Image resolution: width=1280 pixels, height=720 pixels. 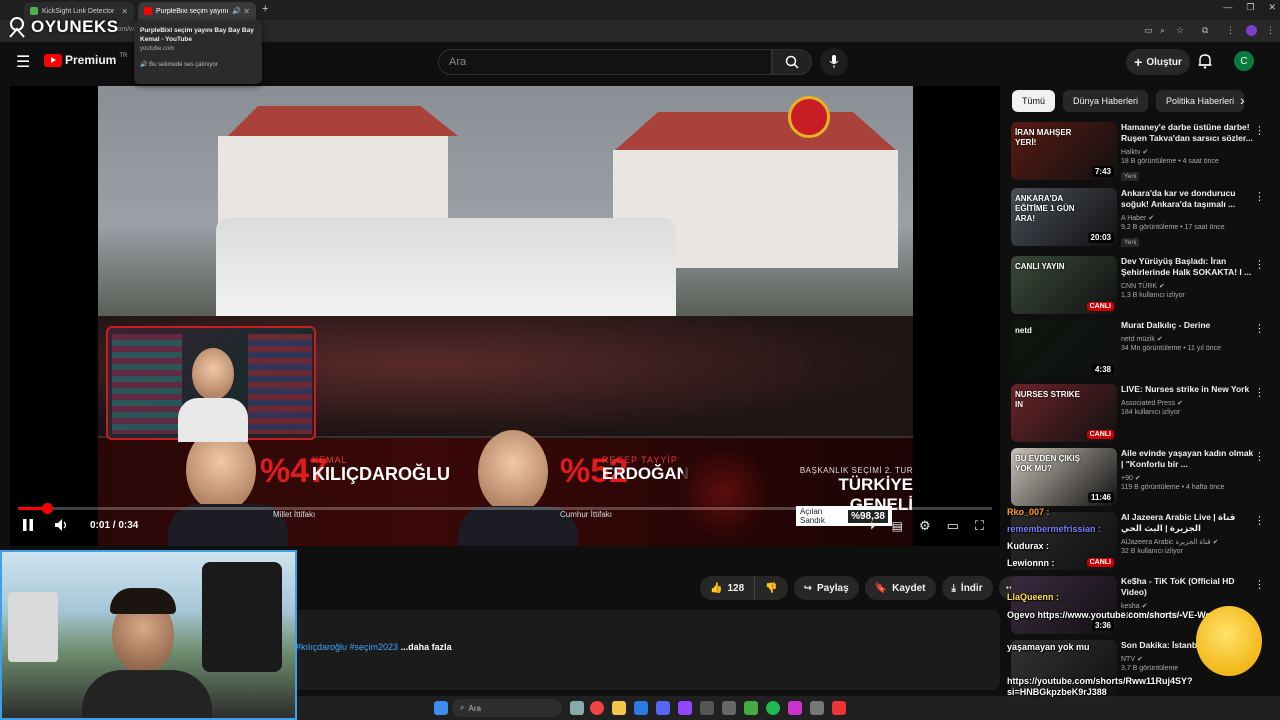 What do you see at coordinates (62, 525) in the screenshot?
I see `volume-icon` at bounding box center [62, 525].